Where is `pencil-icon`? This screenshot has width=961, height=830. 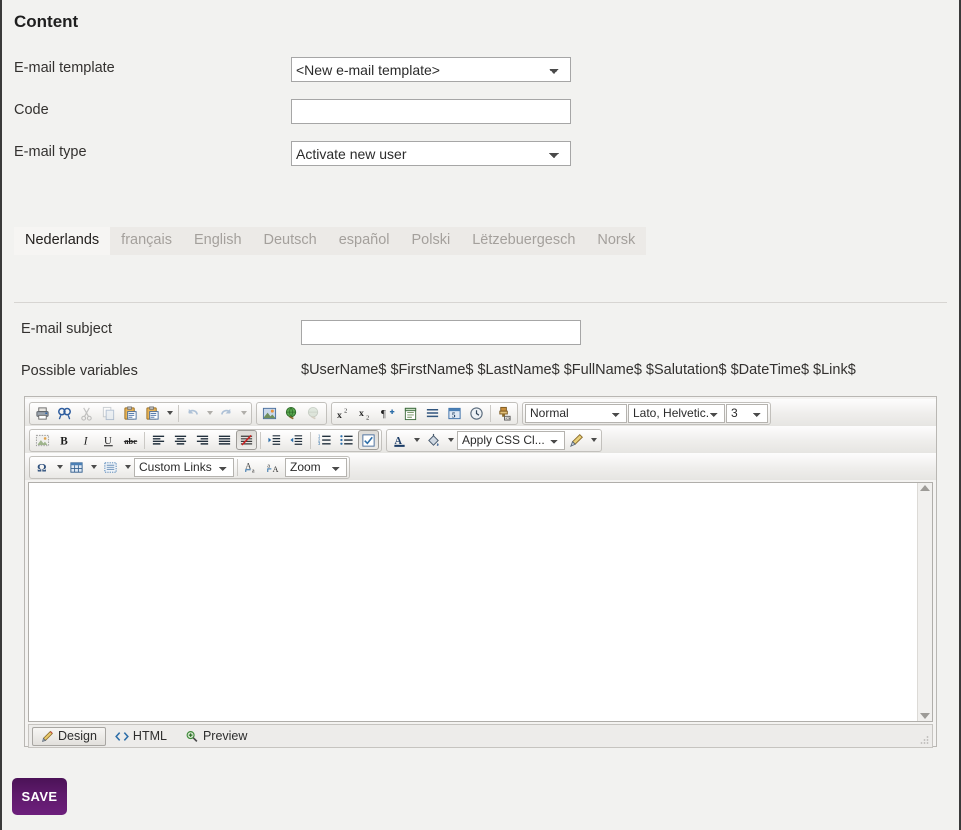
pencil-icon is located at coordinates (47, 736).